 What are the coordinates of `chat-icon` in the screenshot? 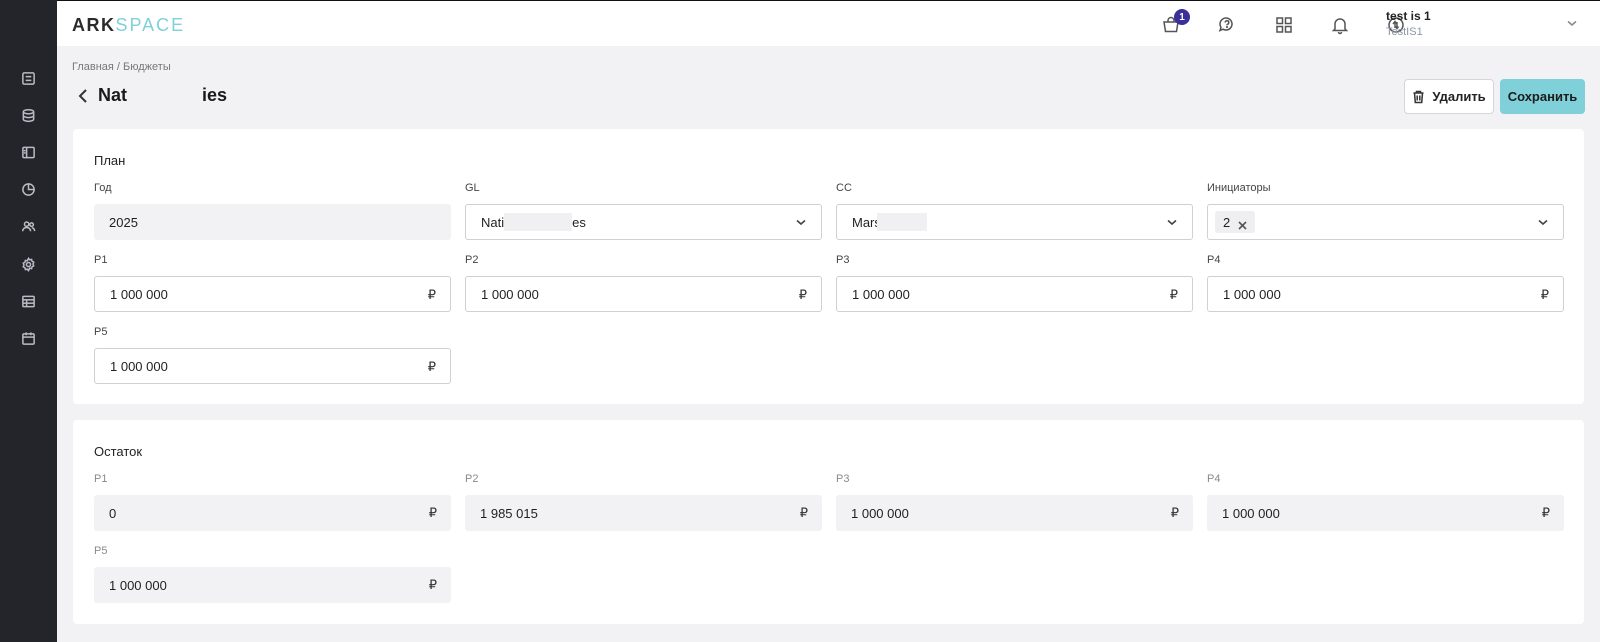 It's located at (1227, 25).